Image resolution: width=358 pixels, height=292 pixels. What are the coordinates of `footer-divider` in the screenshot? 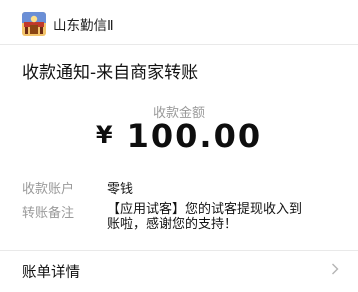 It's located at (179, 250).